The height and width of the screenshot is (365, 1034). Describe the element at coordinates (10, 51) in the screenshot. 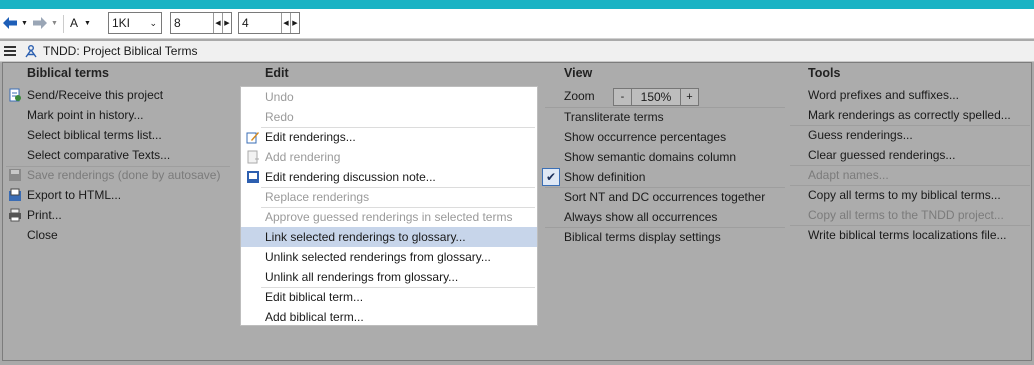

I see `hamburger-menu-icon` at that location.